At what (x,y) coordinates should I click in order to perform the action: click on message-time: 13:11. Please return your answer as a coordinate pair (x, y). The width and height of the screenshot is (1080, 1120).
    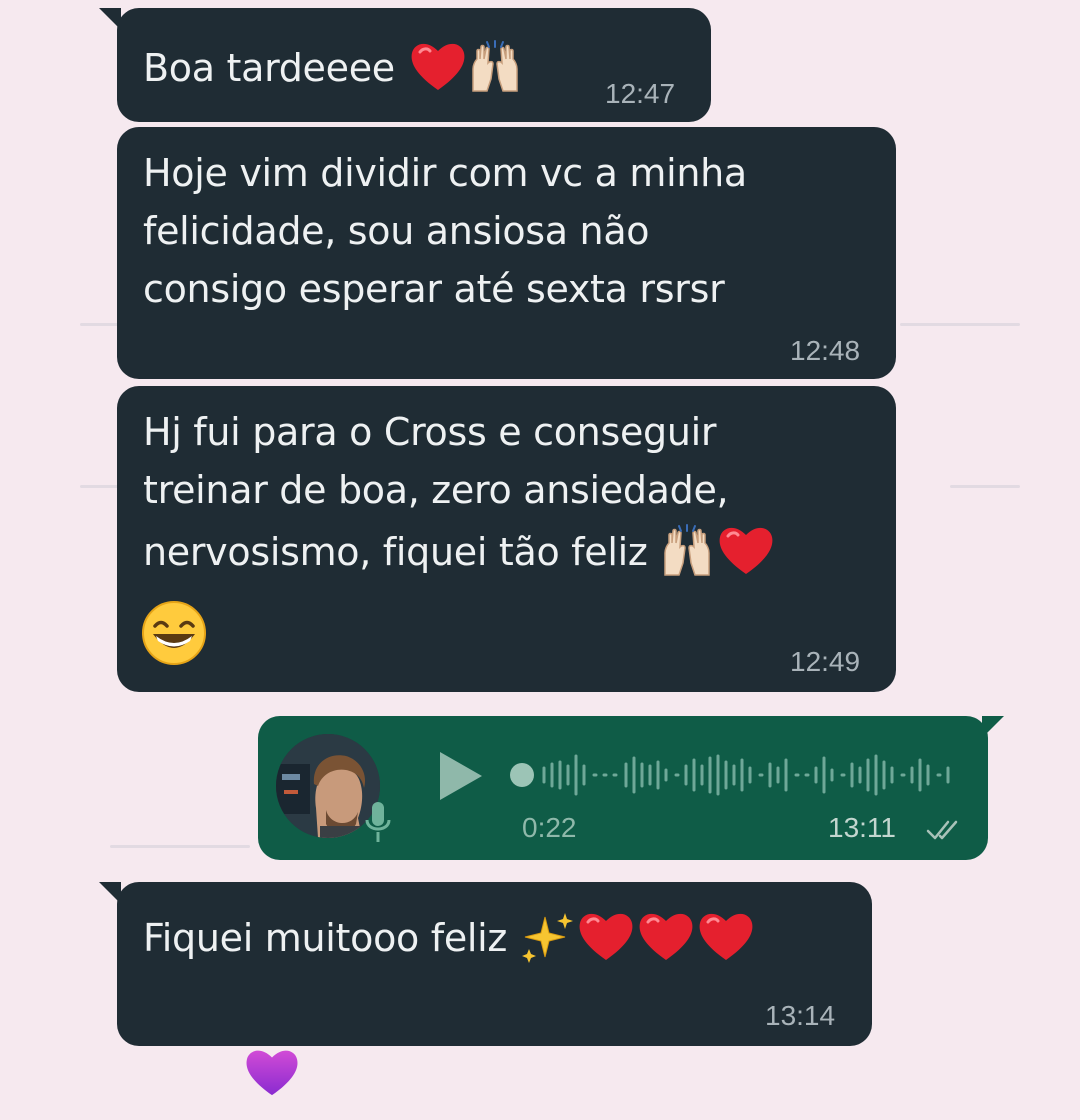
    Looking at the image, I should click on (862, 827).